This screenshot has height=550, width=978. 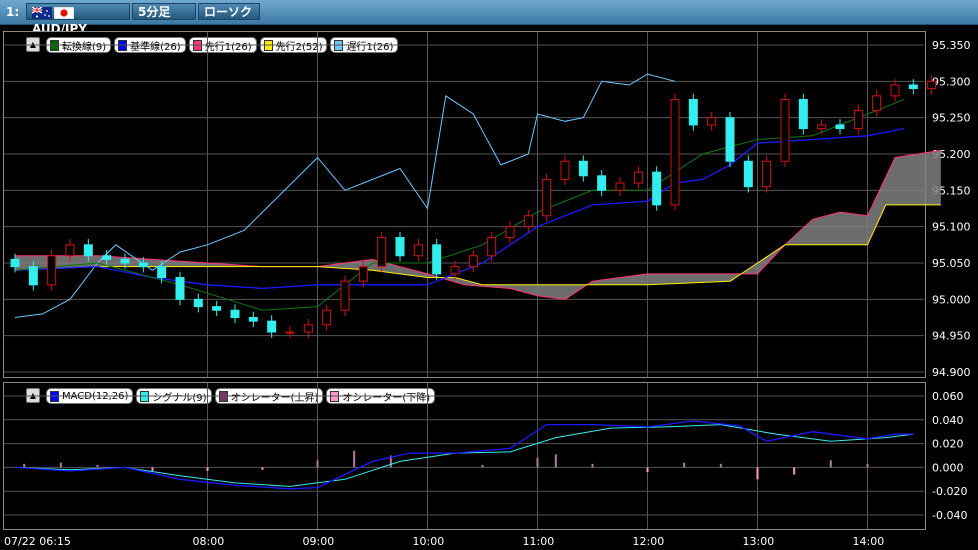 I want to click on legend-label: オシレーター(上昇), so click(x=274, y=398).